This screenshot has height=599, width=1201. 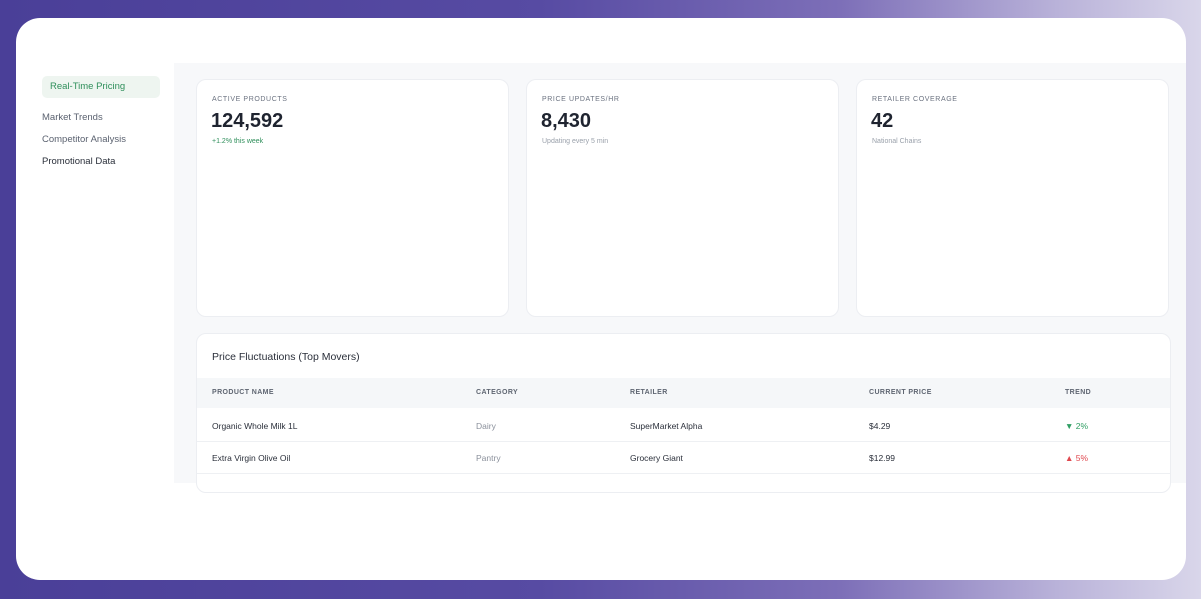 What do you see at coordinates (497, 392) in the screenshot?
I see `column-header-category: CATEGORY` at bounding box center [497, 392].